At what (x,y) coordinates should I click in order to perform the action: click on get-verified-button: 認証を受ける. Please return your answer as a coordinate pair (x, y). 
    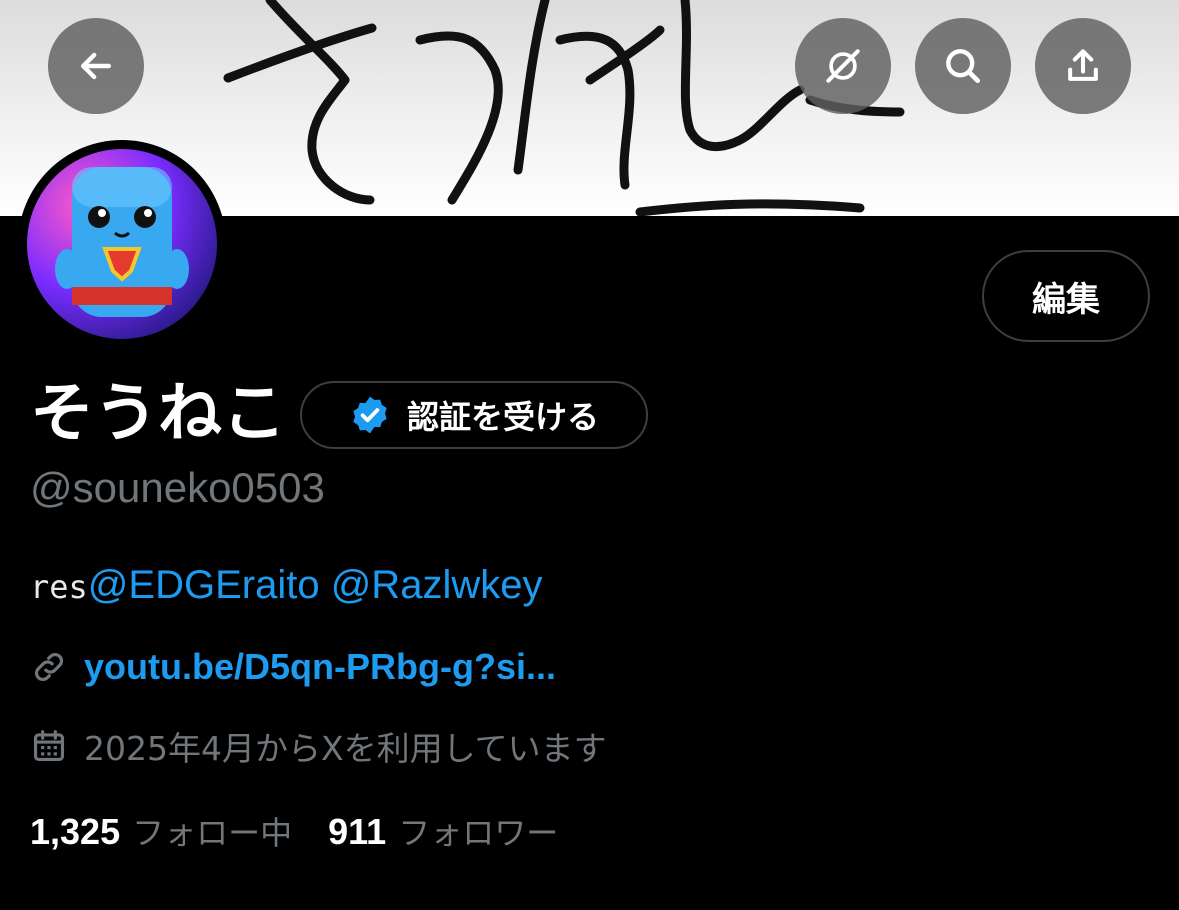
    Looking at the image, I should click on (474, 415).